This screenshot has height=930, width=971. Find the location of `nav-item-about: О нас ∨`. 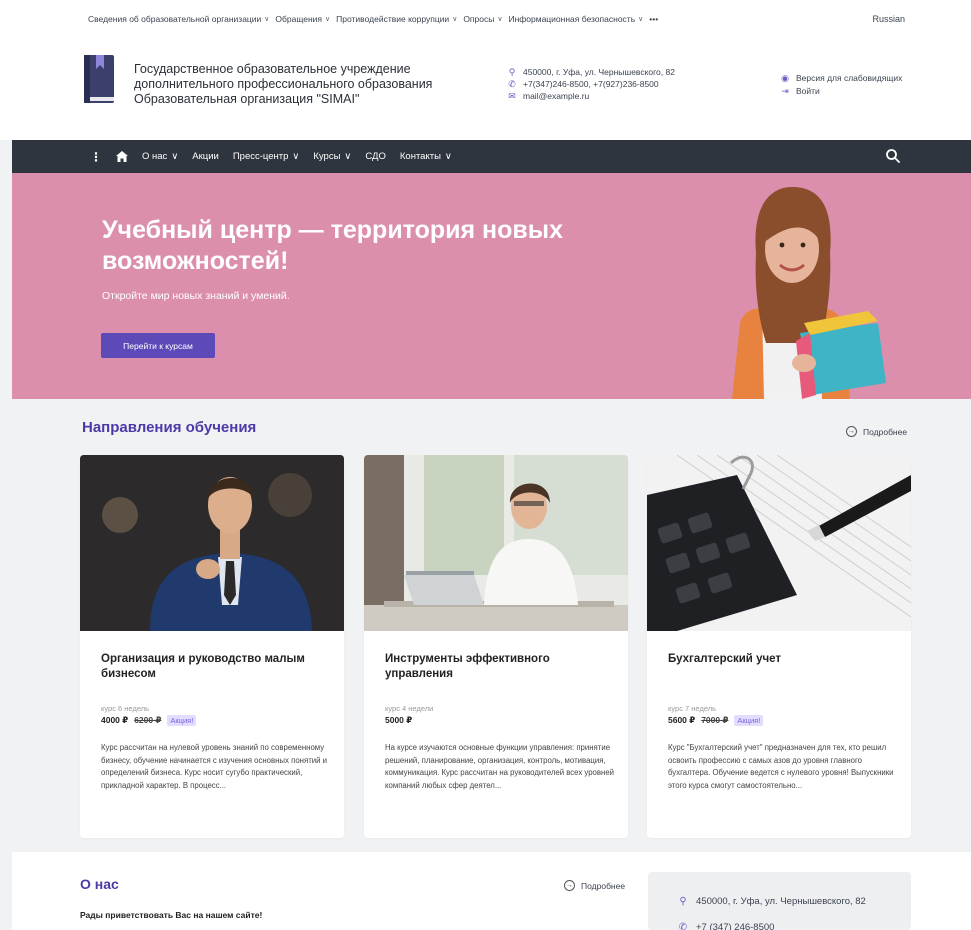

nav-item-about: О нас ∨ is located at coordinates (160, 156).